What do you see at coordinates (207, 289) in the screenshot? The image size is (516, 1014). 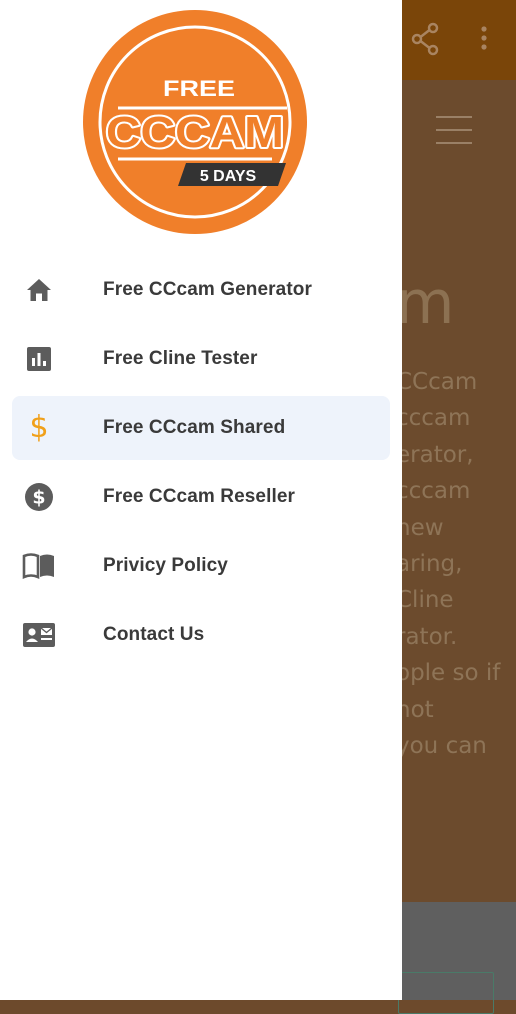 I see `menu-item-label: Free CCcam Generator` at bounding box center [207, 289].